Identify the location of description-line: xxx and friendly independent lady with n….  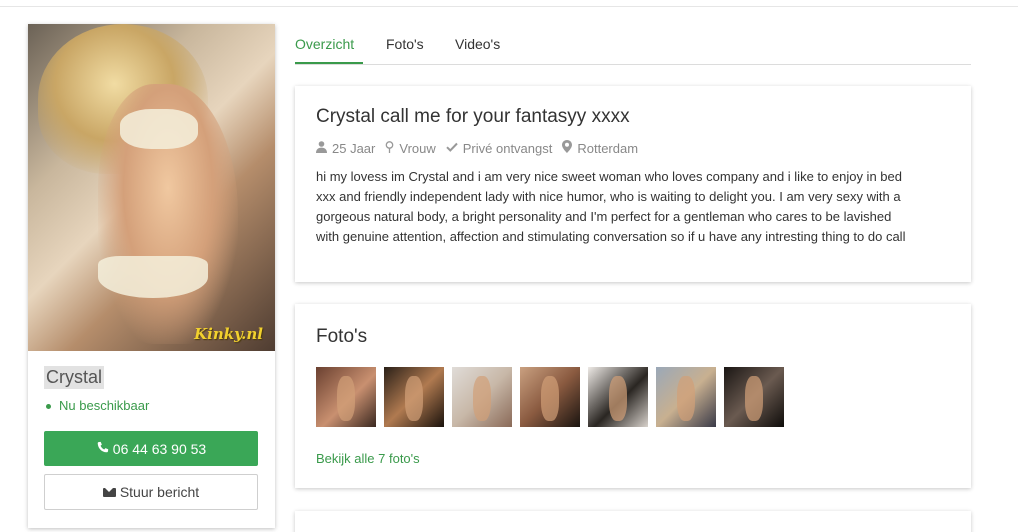
(608, 196).